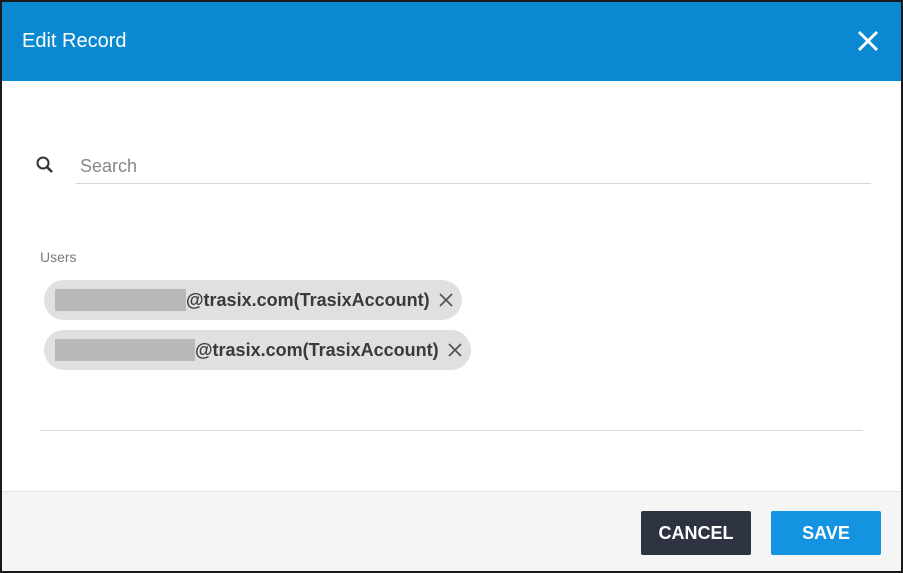 Image resolution: width=903 pixels, height=573 pixels. Describe the element at coordinates (451, 41) in the screenshot. I see `dialog-header: Edit Record` at that location.